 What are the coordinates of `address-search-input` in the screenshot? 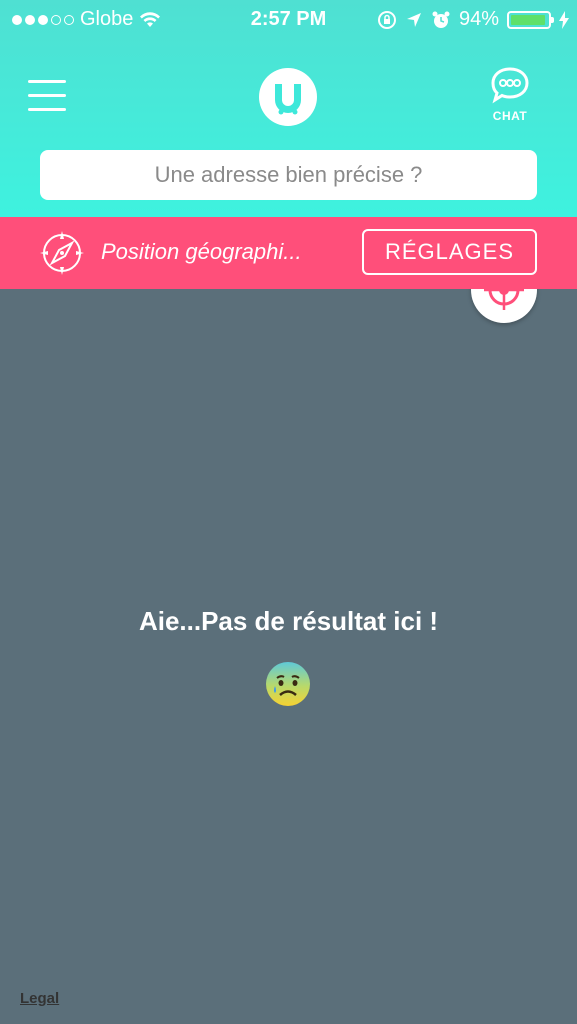 It's located at (288, 175).